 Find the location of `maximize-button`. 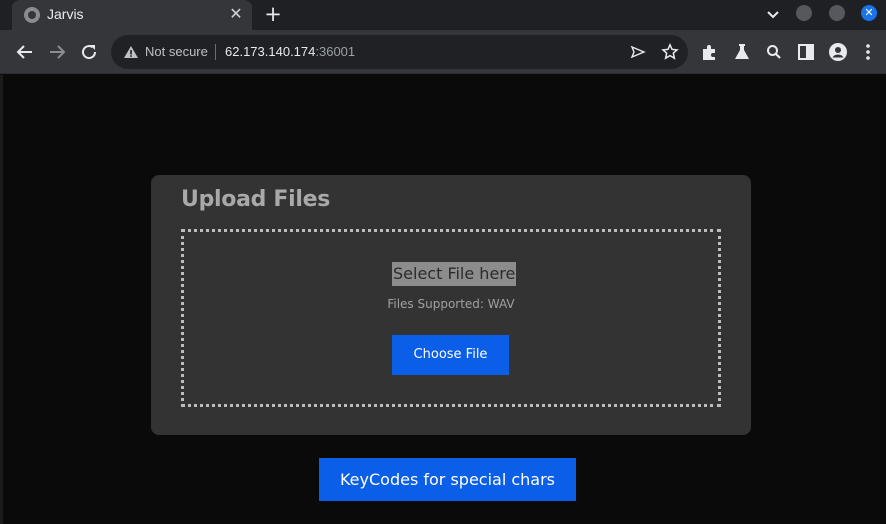

maximize-button is located at coordinates (837, 13).